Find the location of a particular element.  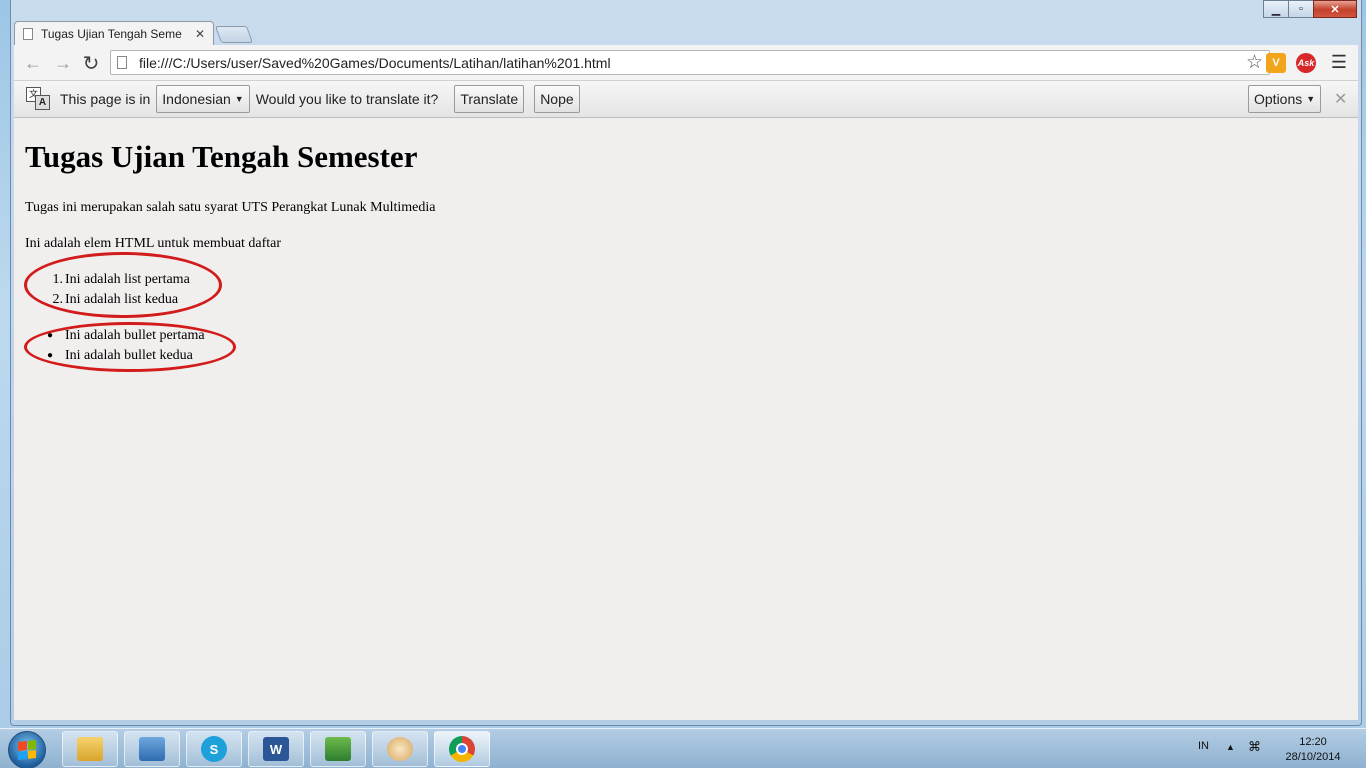

taskbar-project is located at coordinates (338, 749).